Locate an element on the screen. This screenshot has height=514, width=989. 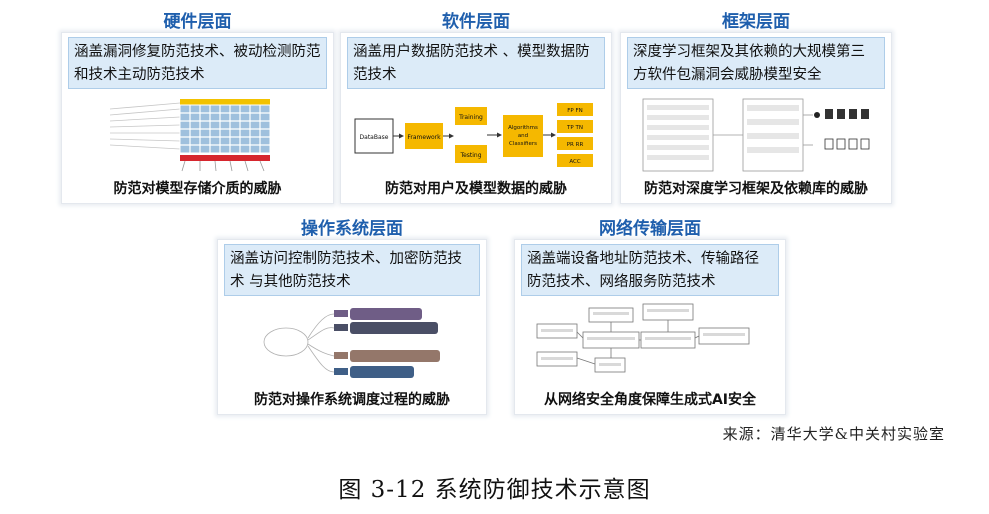
algorithms-label-2: and is located at coordinates (523, 136).